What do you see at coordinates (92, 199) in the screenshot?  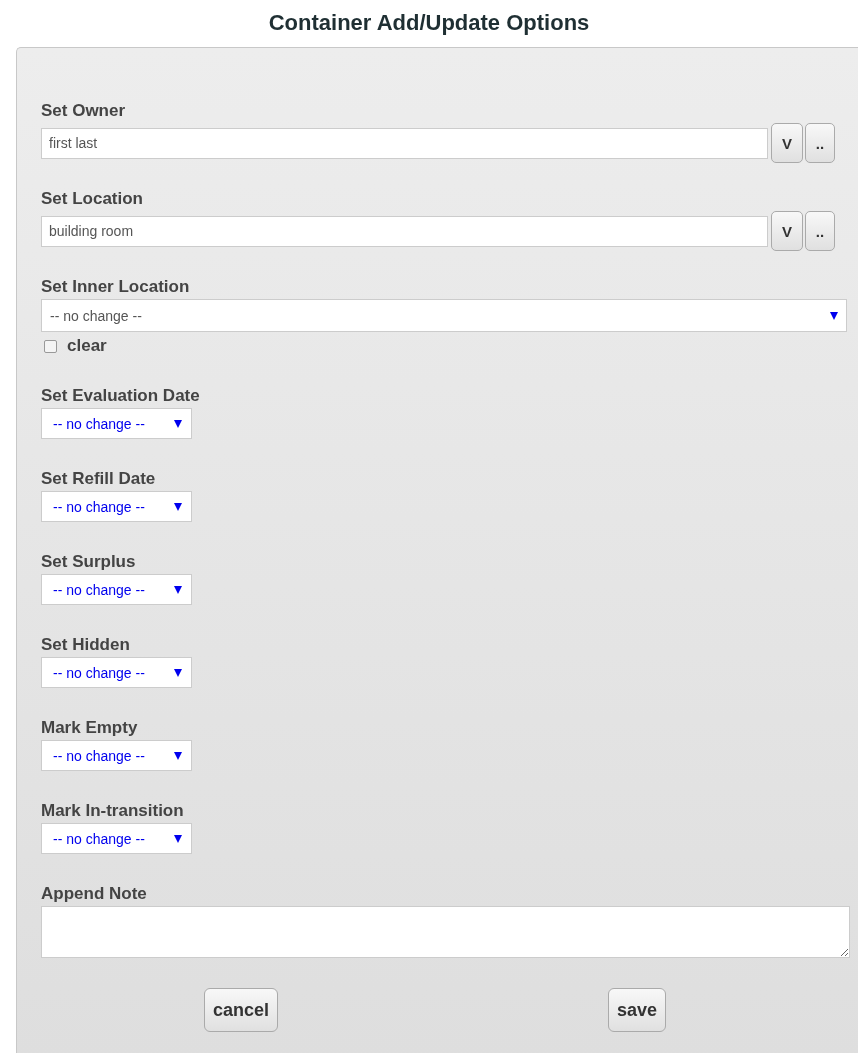 I see `field-label: Set Location` at bounding box center [92, 199].